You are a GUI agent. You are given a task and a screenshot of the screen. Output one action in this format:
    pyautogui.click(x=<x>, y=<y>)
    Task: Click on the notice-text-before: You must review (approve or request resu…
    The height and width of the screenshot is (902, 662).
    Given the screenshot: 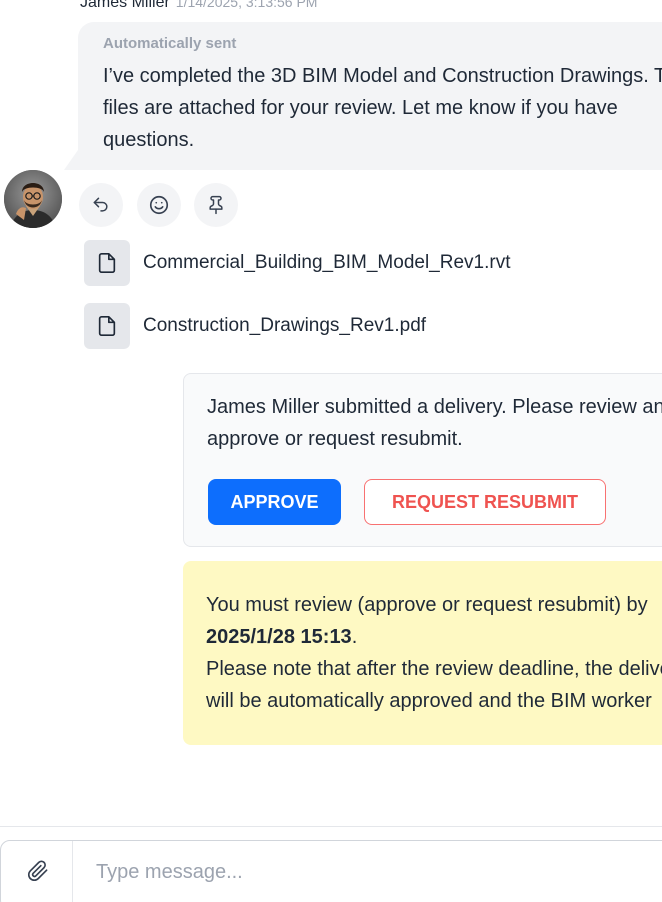 What is the action you would take?
    pyautogui.click(x=427, y=605)
    